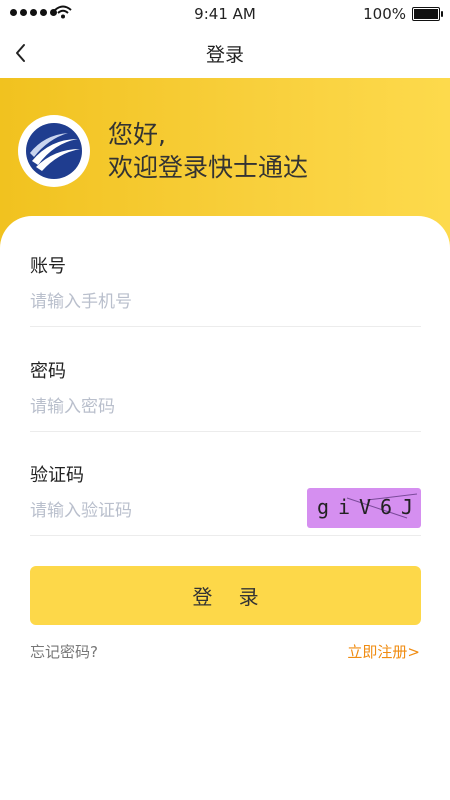 This screenshot has height=800, width=450. I want to click on captcha-image: giV6J, so click(364, 508).